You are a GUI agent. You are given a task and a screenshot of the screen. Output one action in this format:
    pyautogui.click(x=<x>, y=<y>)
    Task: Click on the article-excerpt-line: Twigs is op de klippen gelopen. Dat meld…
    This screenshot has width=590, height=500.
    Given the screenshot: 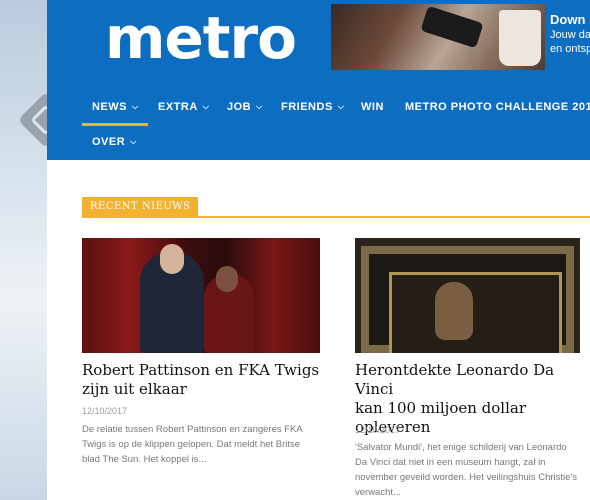 What is the action you would take?
    pyautogui.click(x=191, y=444)
    